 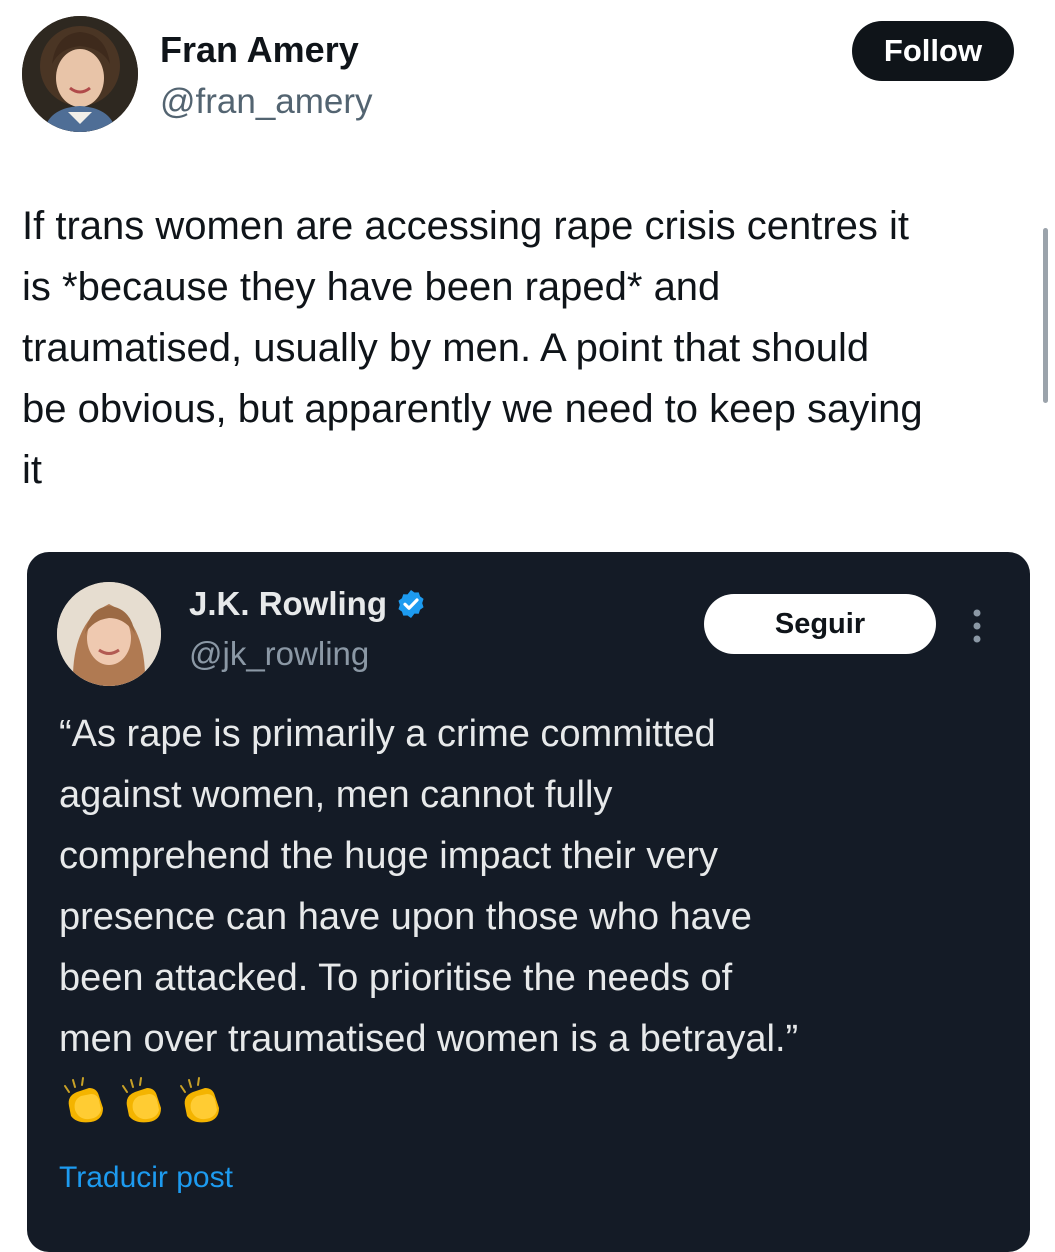 I want to click on quoted-author-avatar, so click(x=109, y=634).